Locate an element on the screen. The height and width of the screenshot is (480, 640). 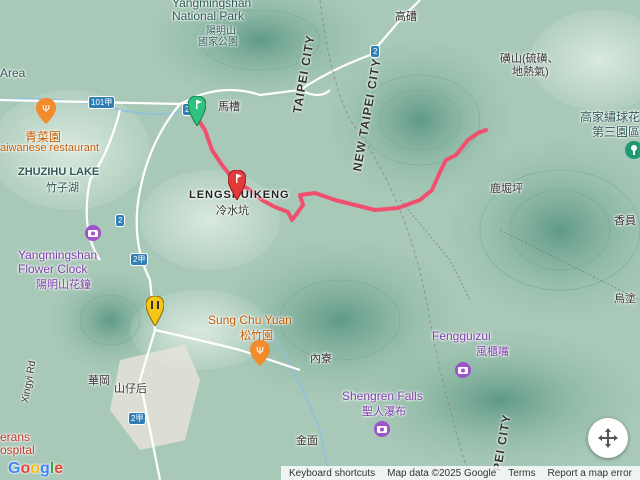
flower-clock-zh: 陽明山花鐘 is located at coordinates (63, 285).